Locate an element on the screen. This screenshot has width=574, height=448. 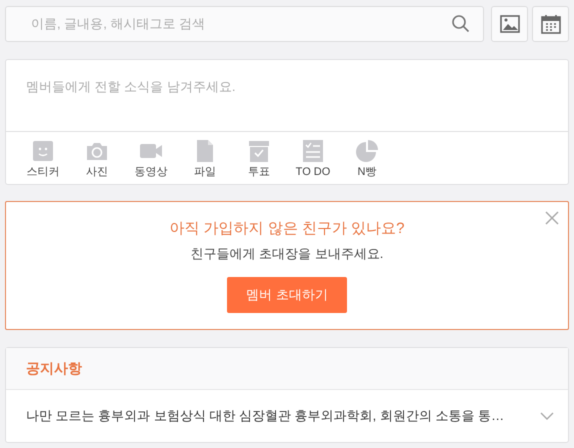
image-icon is located at coordinates (510, 24).